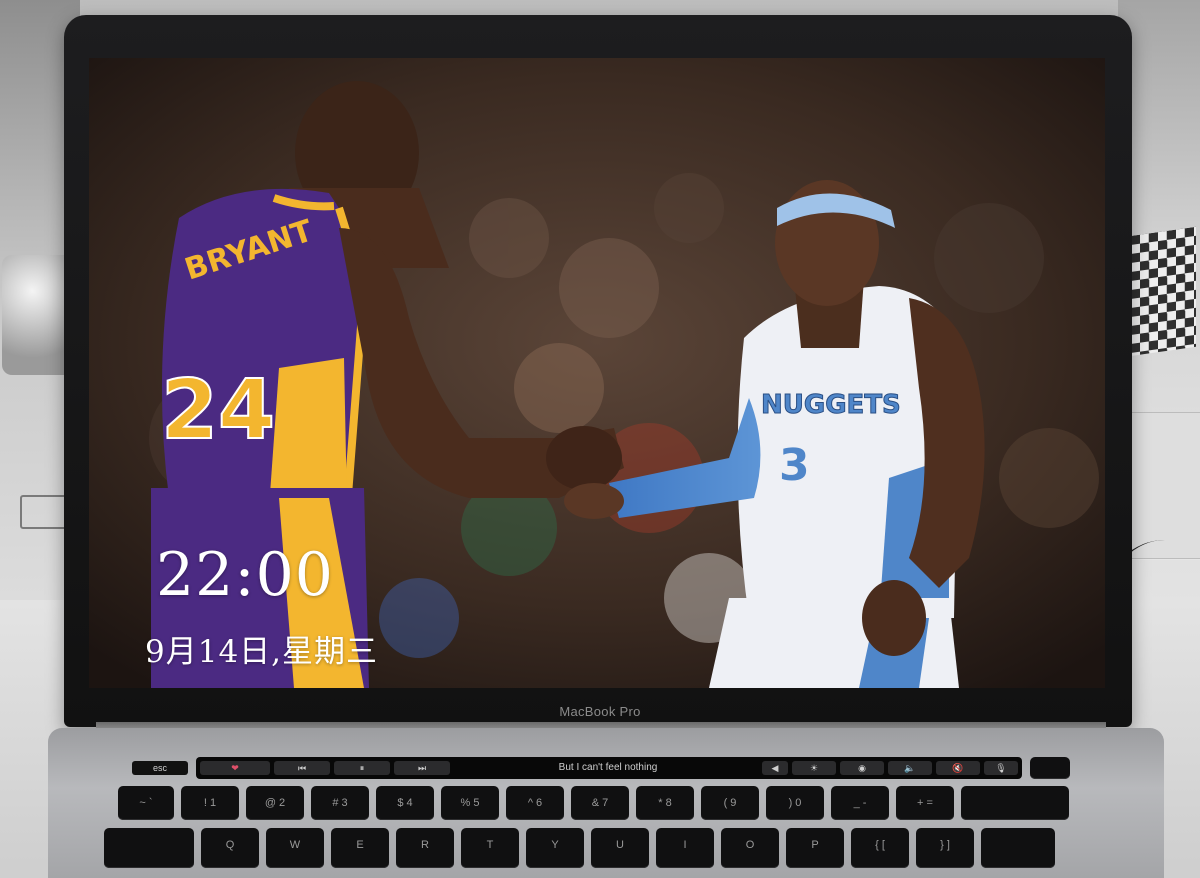 The height and width of the screenshot is (878, 1200). I want to click on key-8: * 8, so click(665, 803).